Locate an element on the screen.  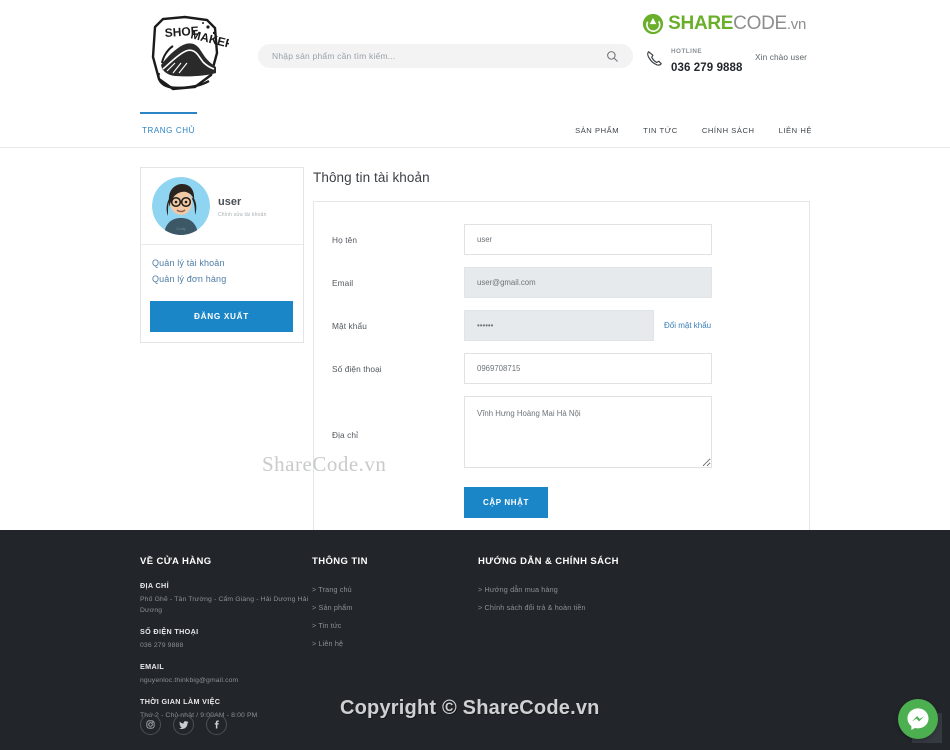
sidebar-user-subtitle: Chỉnh sửa tài khoản is located at coordinates (242, 215).